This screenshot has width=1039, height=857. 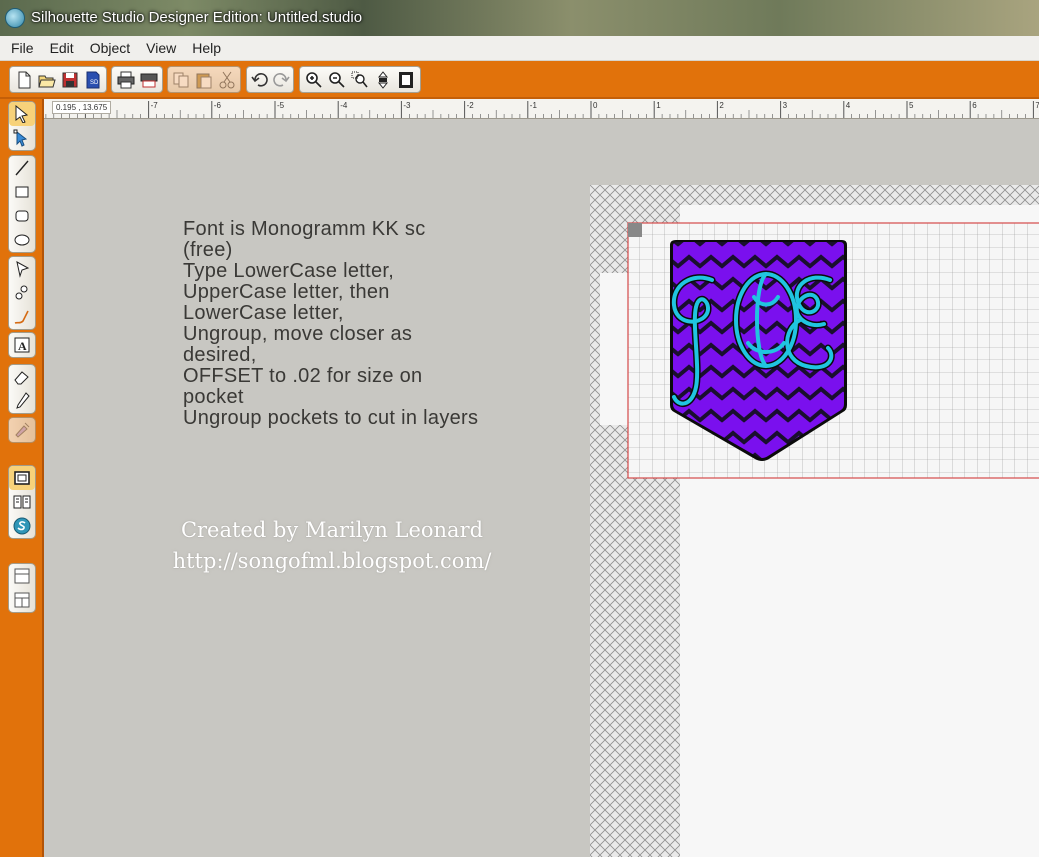 What do you see at coordinates (206, 48) in the screenshot?
I see `menu-help: Help` at bounding box center [206, 48].